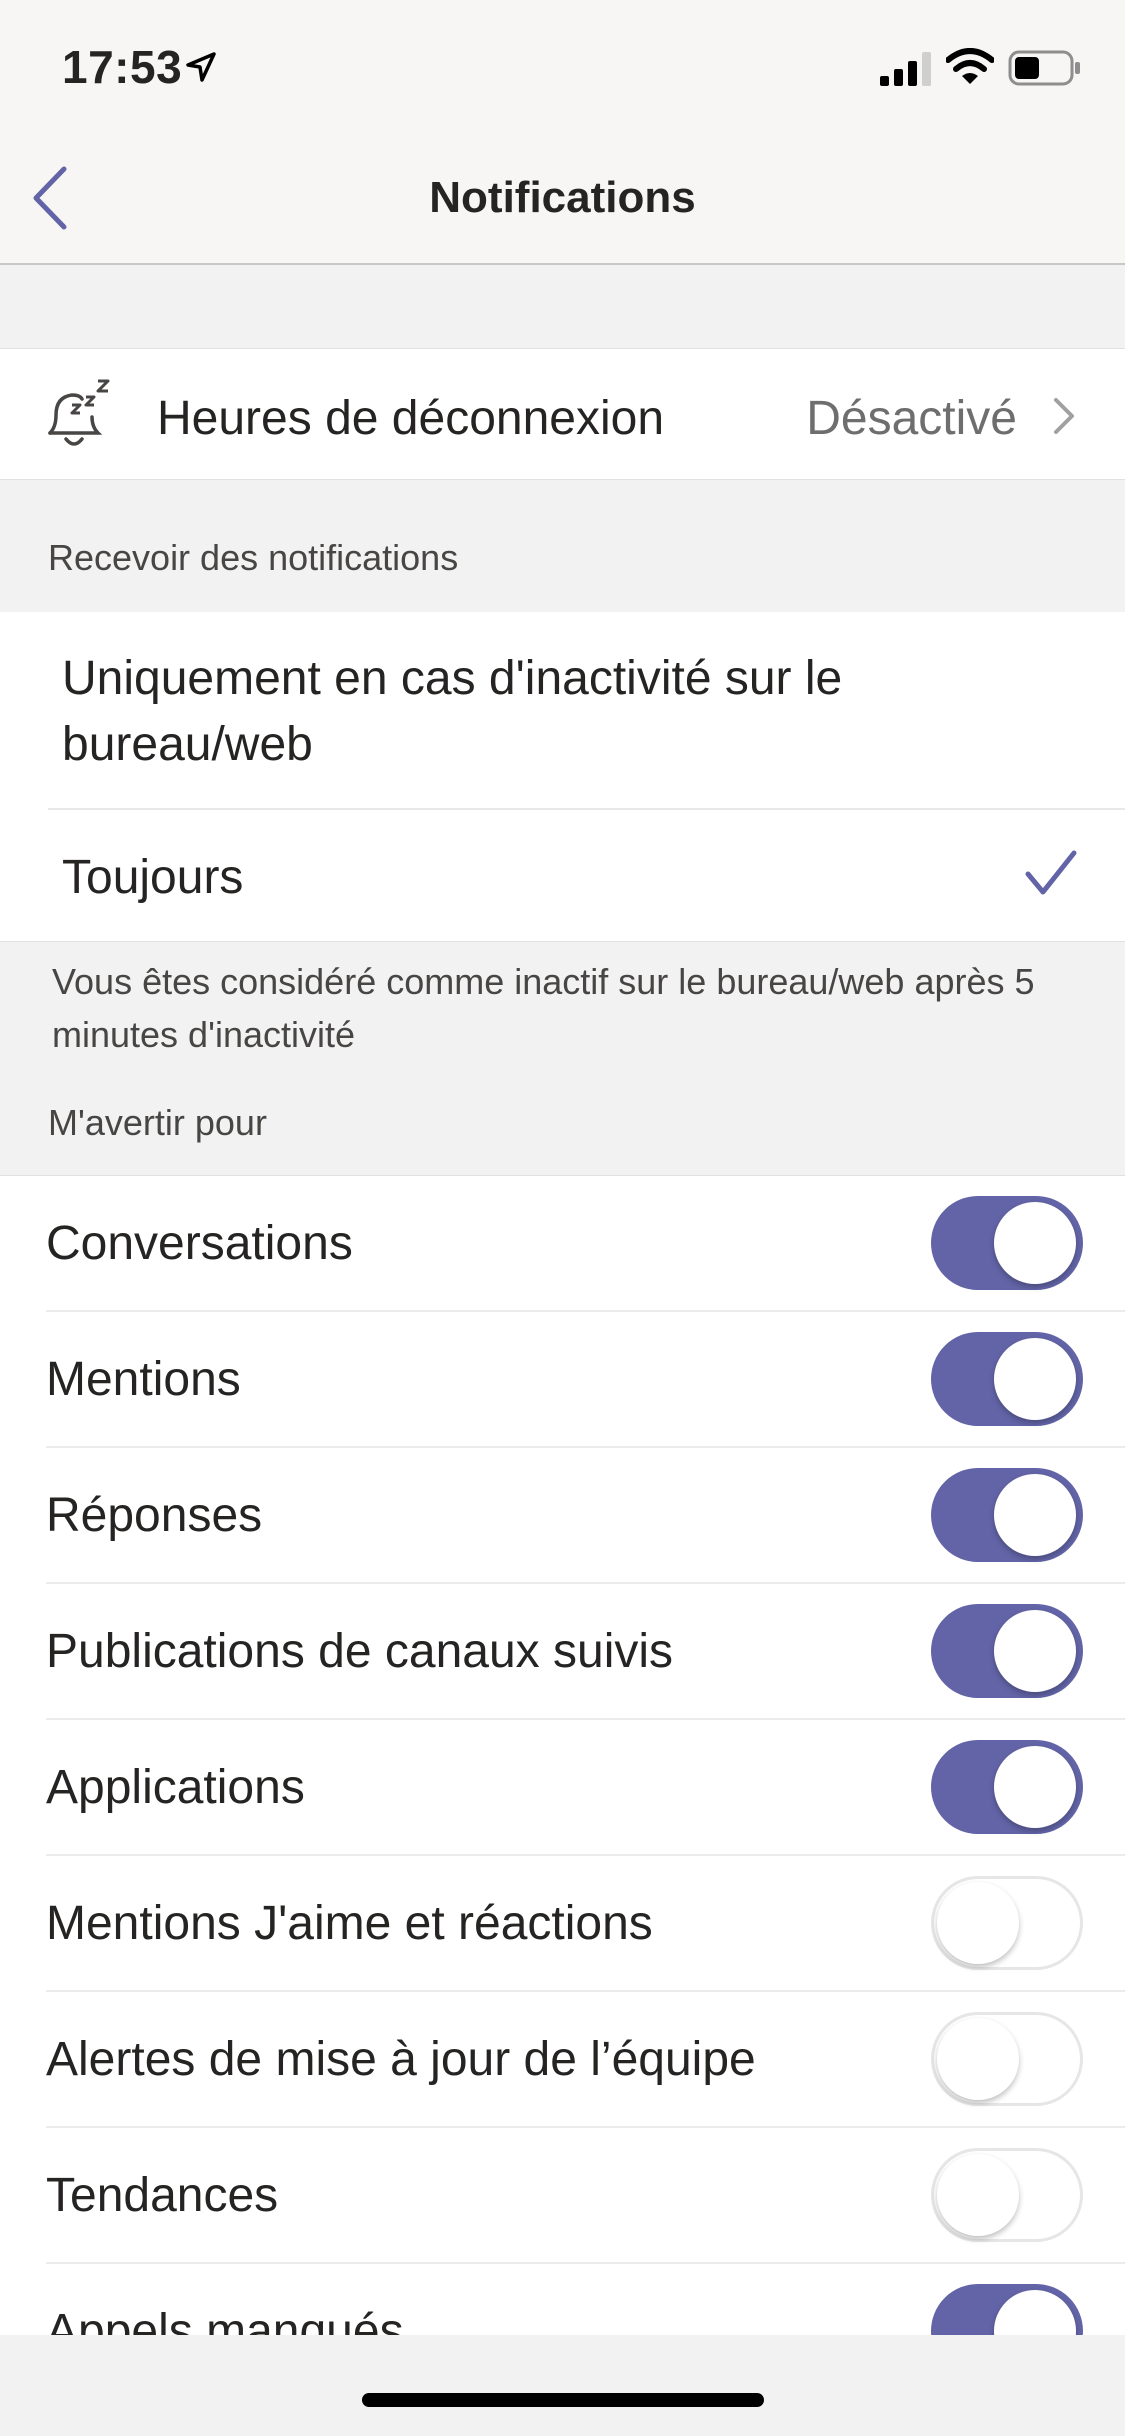  Describe the element at coordinates (905, 69) in the screenshot. I see `cellular-signal-icon` at that location.